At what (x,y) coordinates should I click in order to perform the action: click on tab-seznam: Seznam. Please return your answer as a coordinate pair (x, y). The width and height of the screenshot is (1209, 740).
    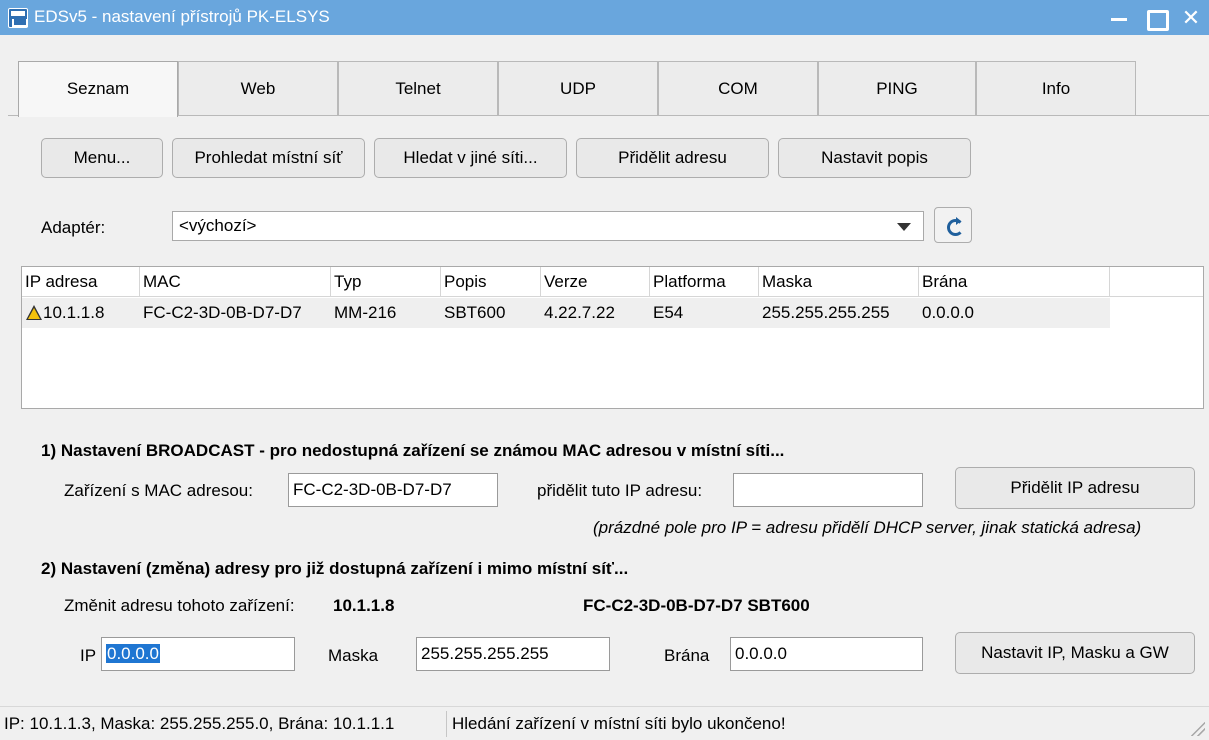
    Looking at the image, I should click on (98, 89).